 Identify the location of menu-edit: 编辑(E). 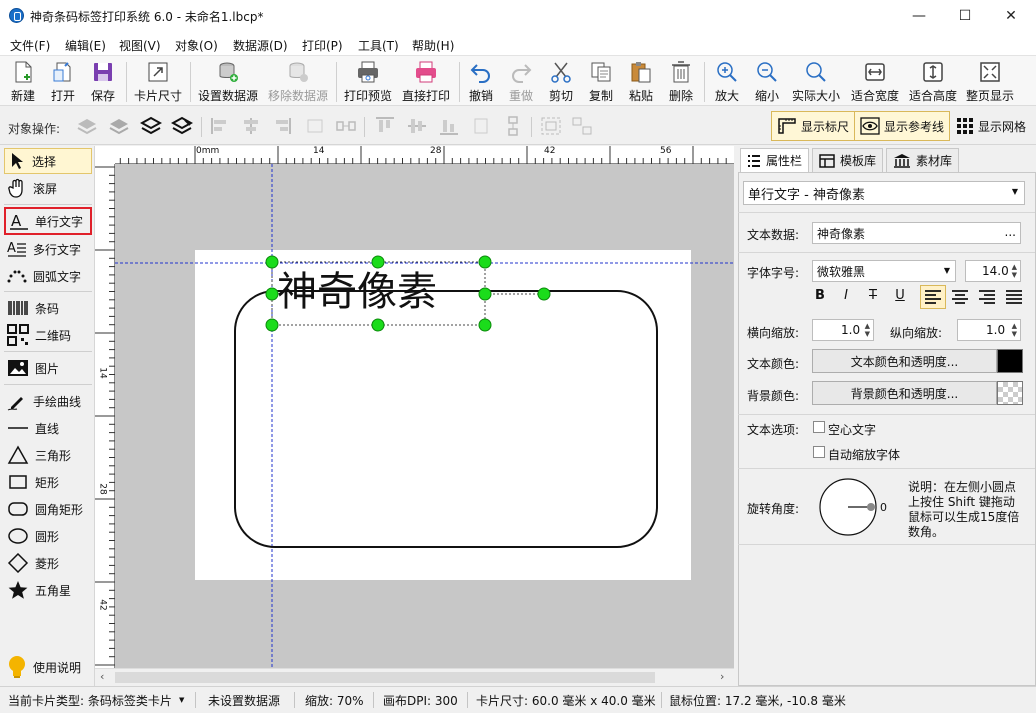
(85, 45).